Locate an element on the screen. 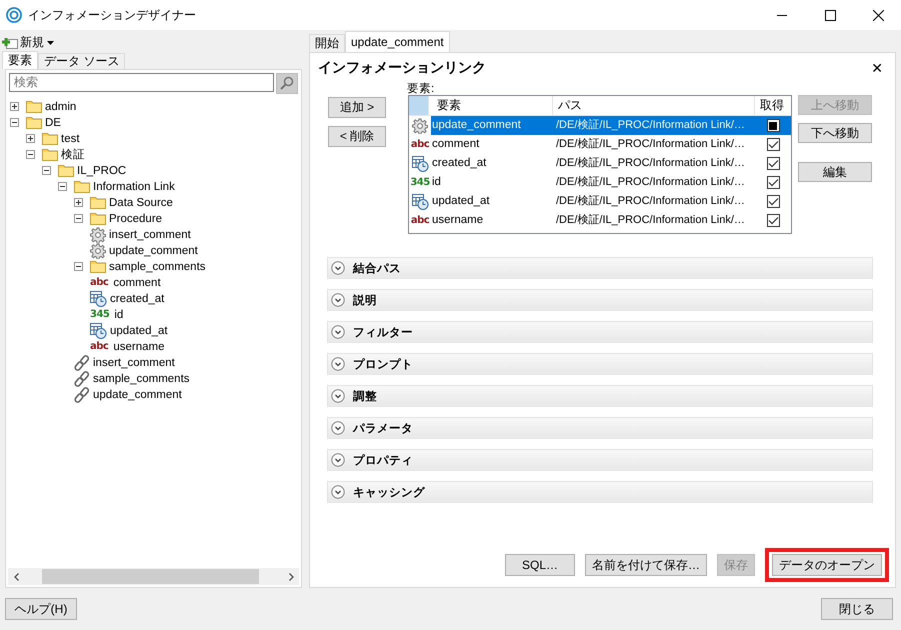  search-button is located at coordinates (287, 83).